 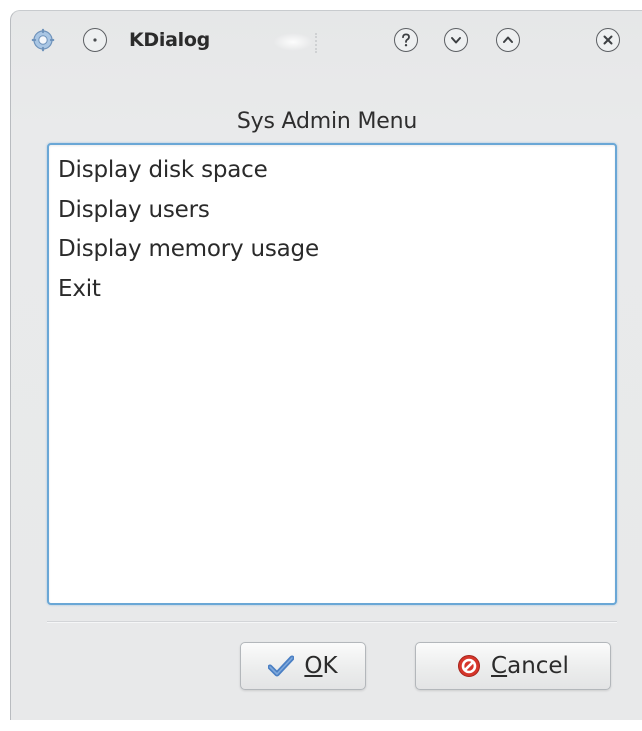 I want to click on checkmark-icon, so click(x=281, y=666).